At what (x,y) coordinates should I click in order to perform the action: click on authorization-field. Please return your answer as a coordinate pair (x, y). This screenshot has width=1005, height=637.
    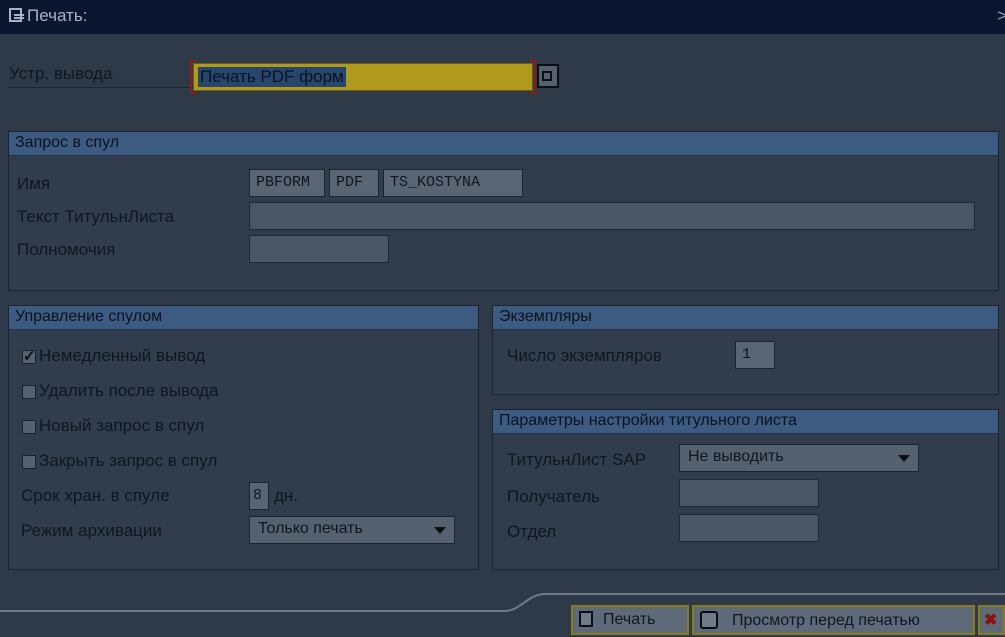
    Looking at the image, I should click on (319, 249).